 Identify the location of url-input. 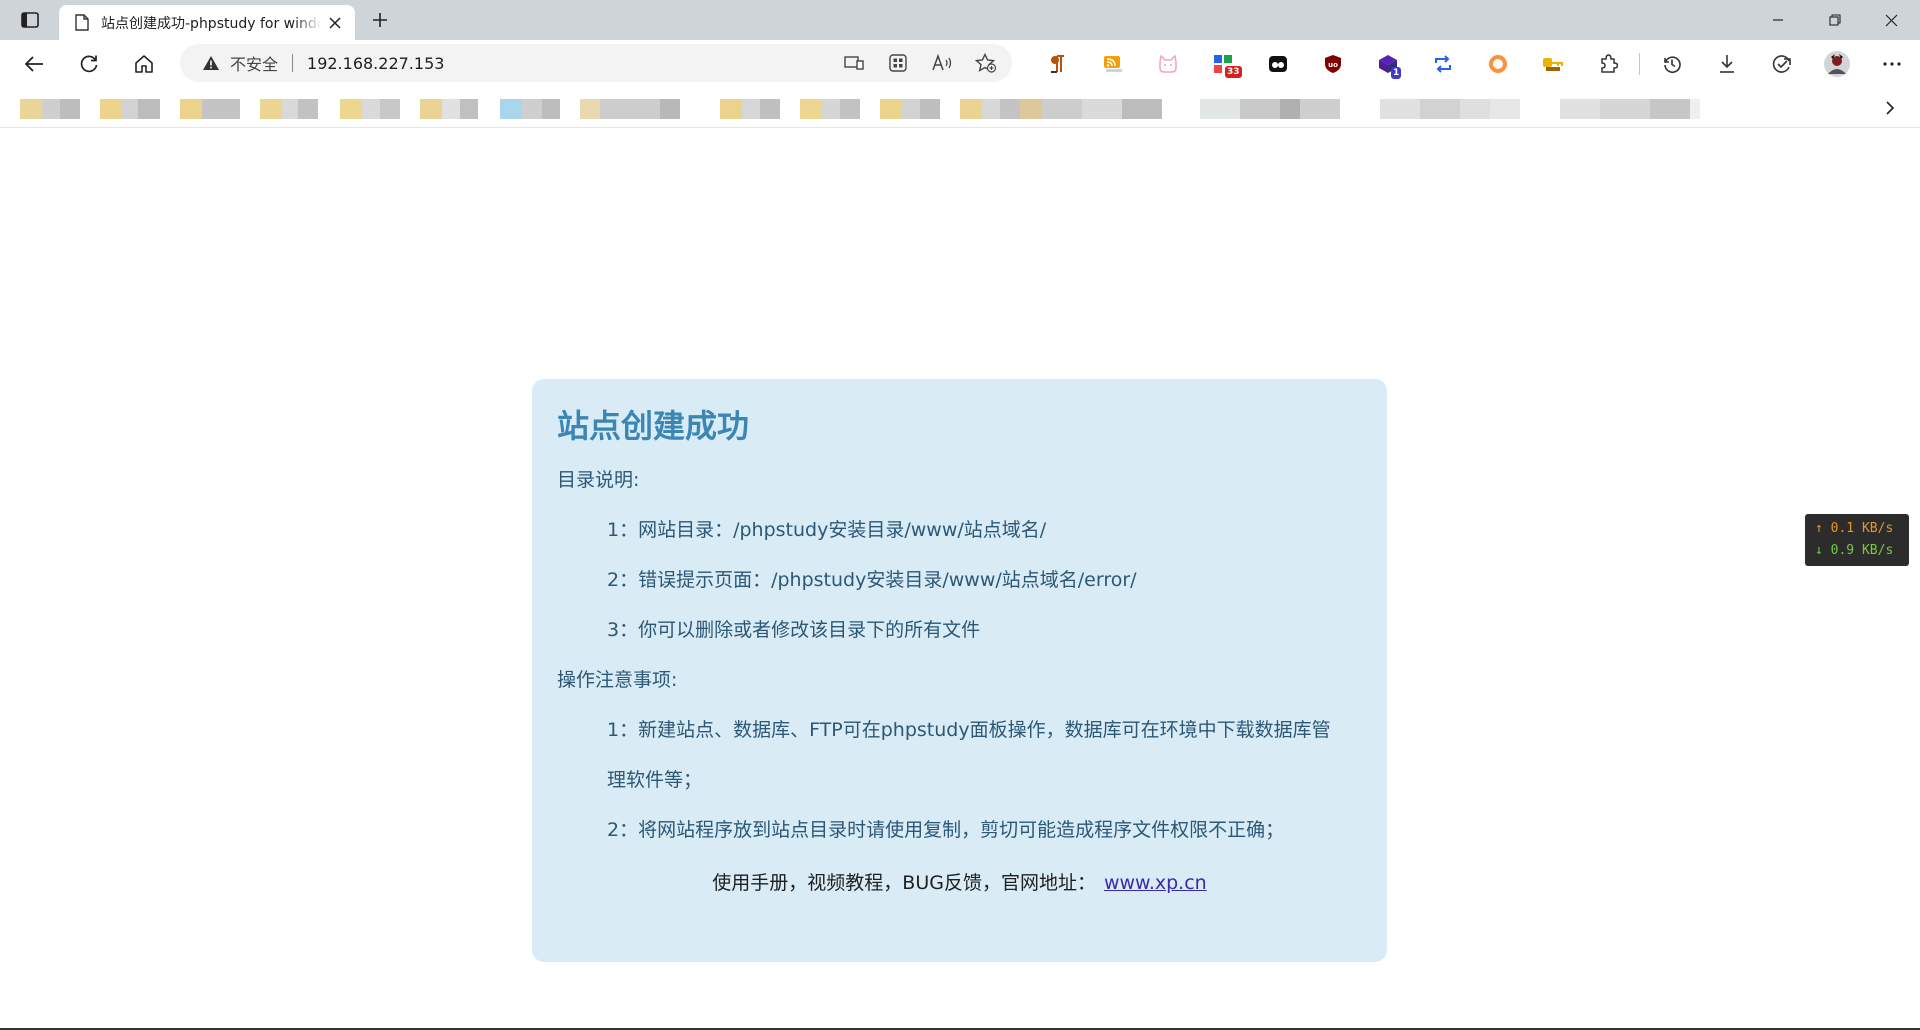
(527, 63).